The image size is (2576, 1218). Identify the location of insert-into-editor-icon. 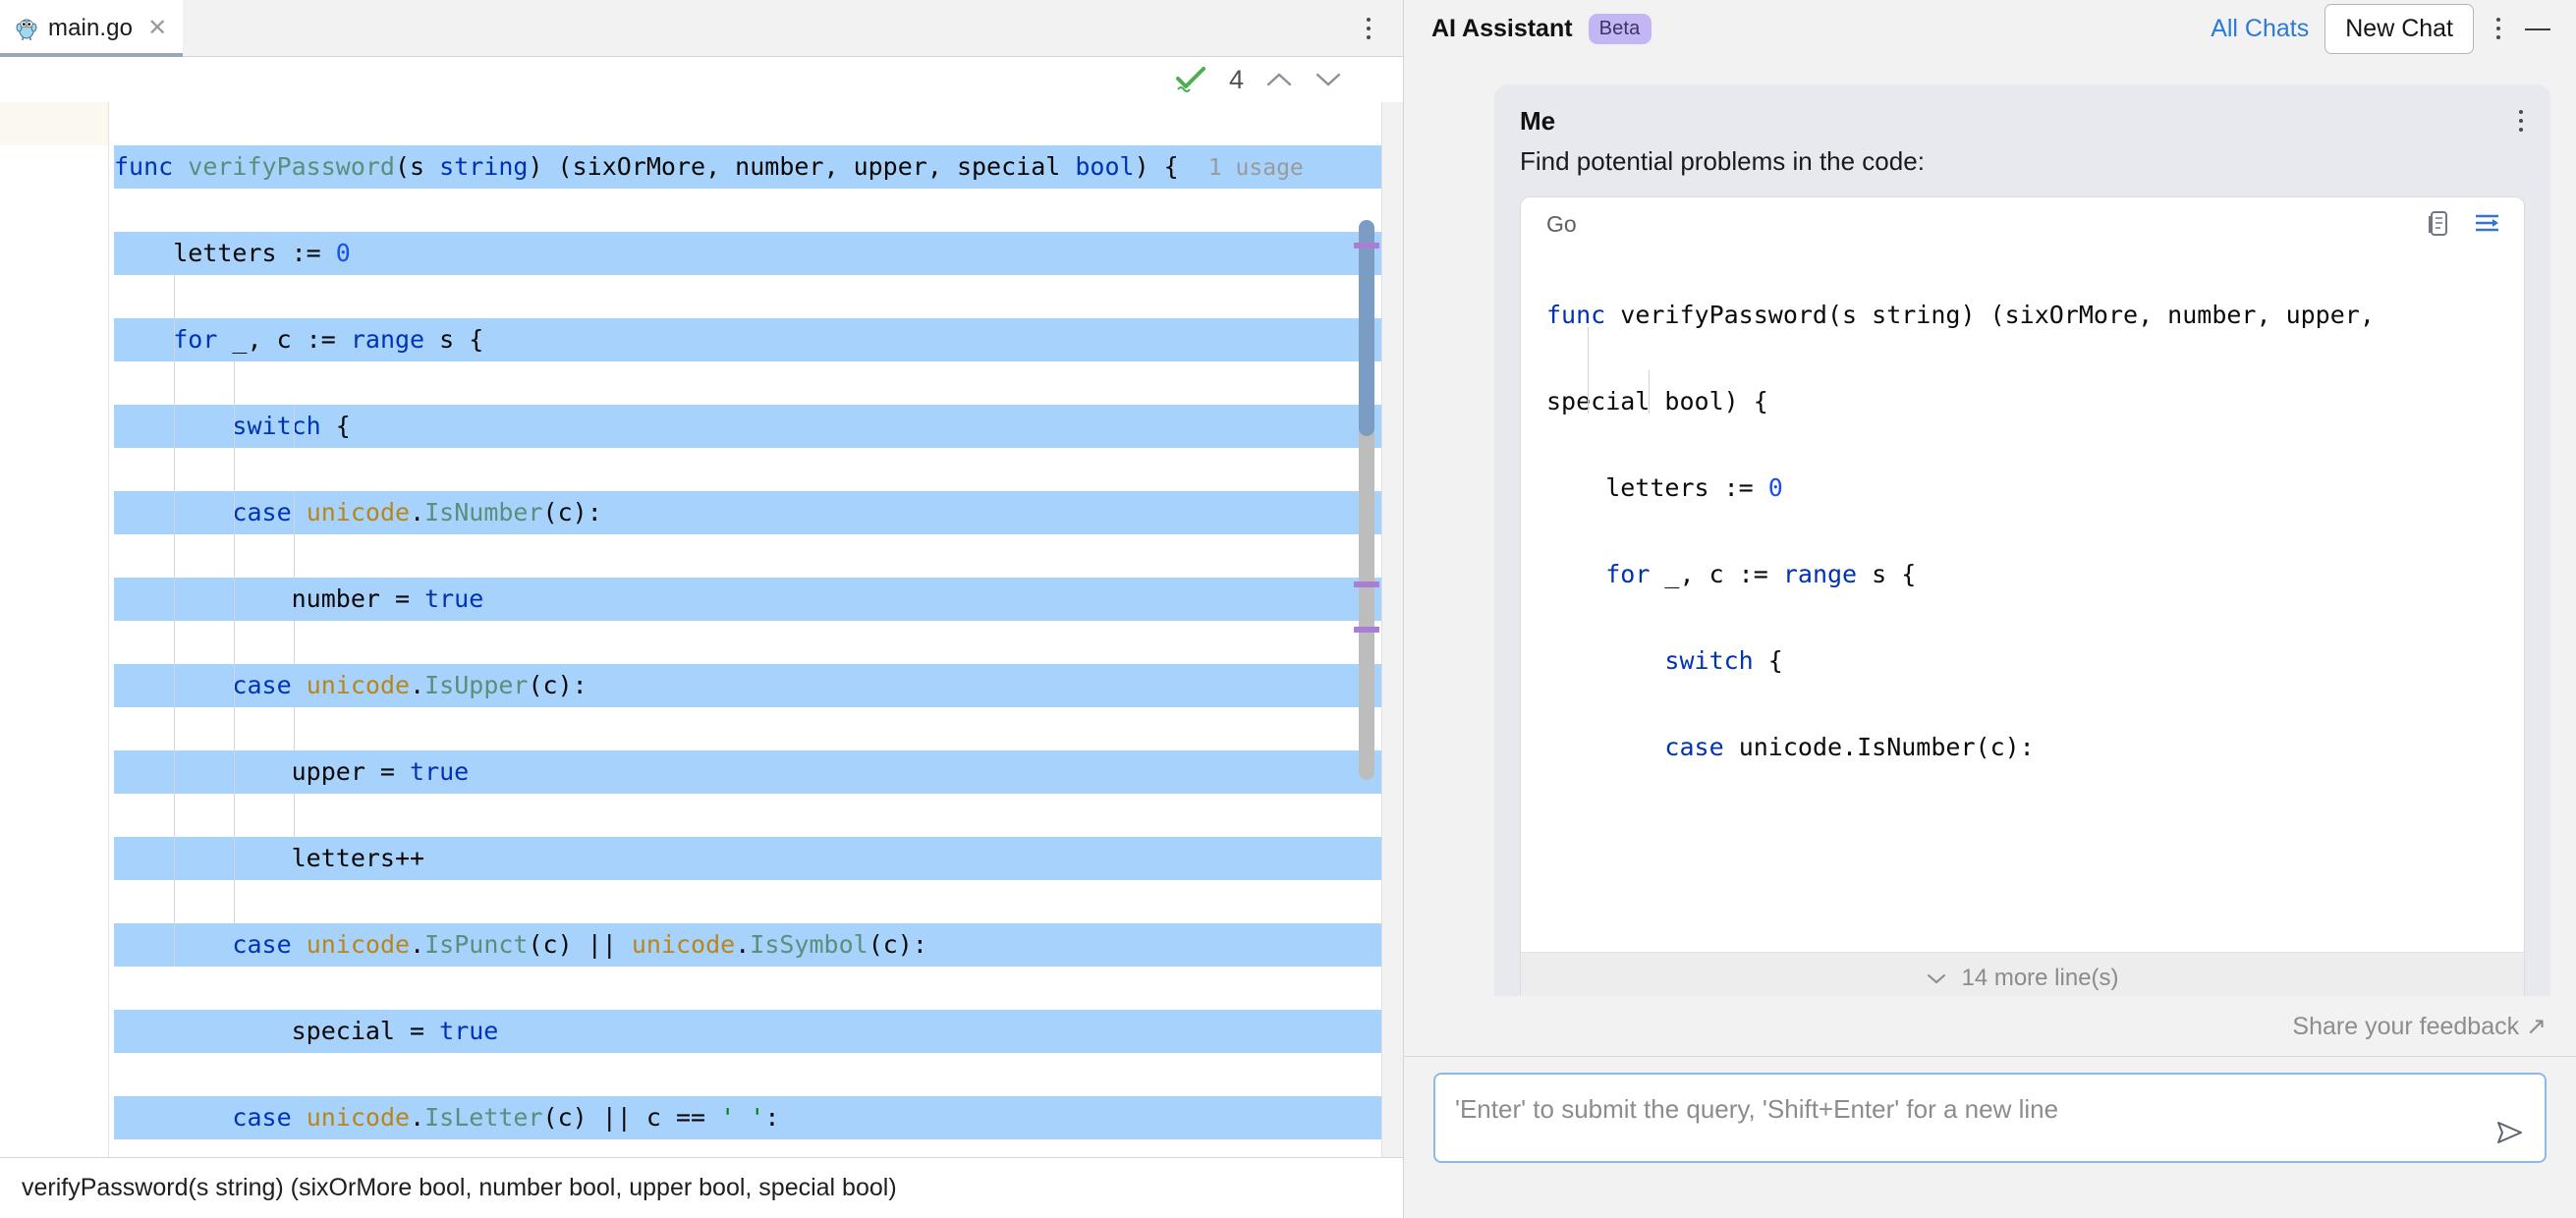
(2487, 224).